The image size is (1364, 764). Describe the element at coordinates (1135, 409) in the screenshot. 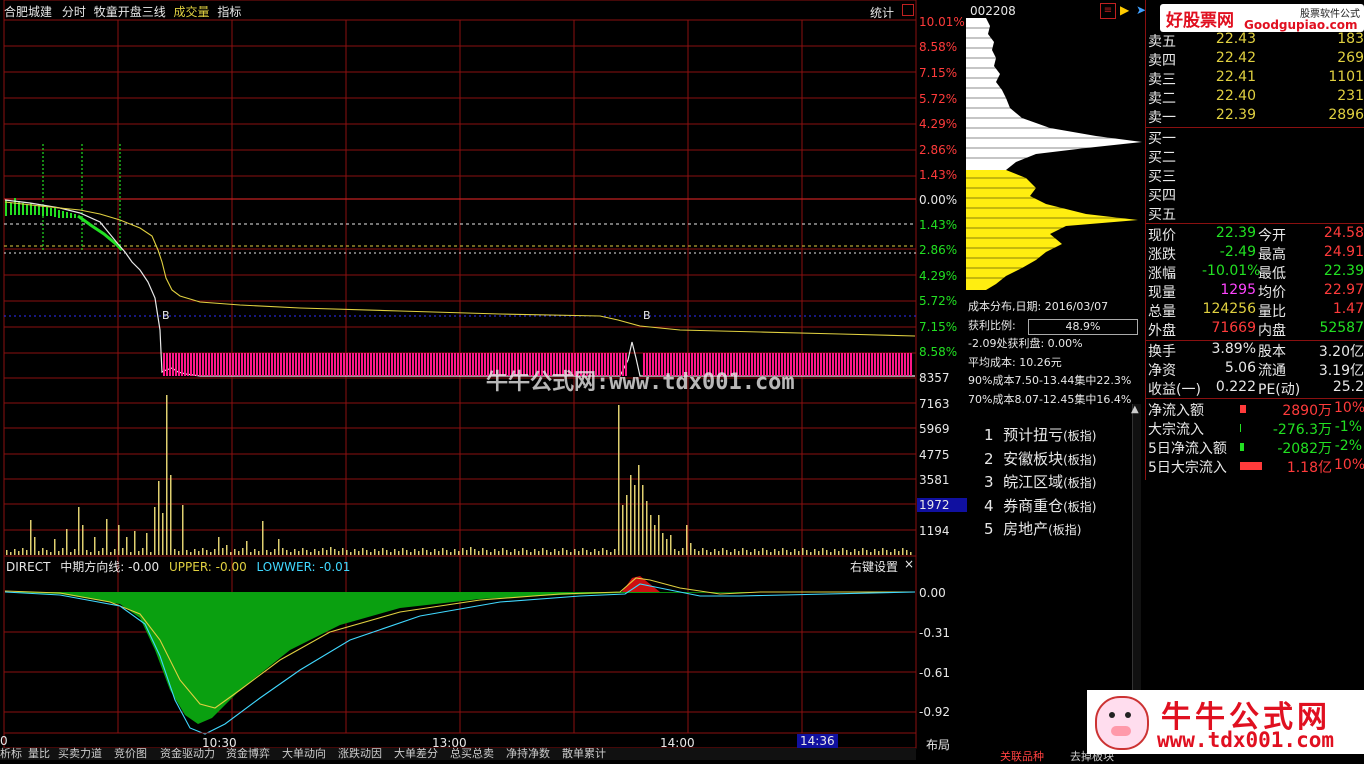

I see `scroll-up-icon: ▲` at that location.